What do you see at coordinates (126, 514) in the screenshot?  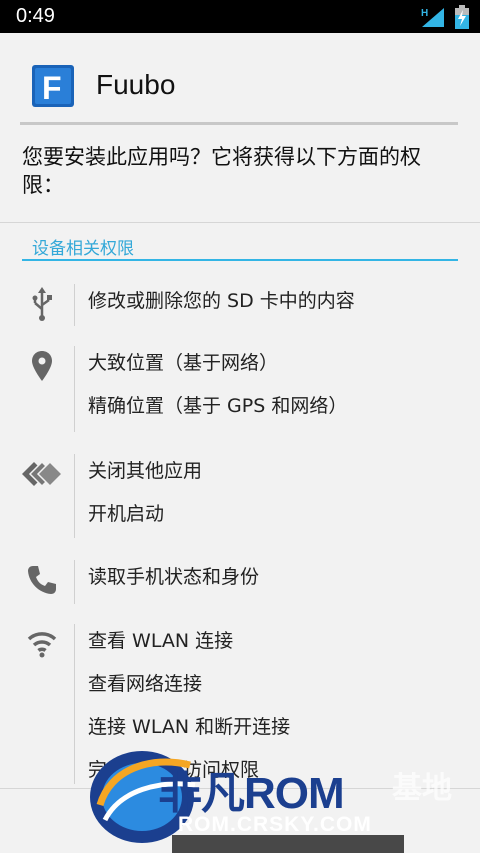 I see `permission-item: 开机启动` at bounding box center [126, 514].